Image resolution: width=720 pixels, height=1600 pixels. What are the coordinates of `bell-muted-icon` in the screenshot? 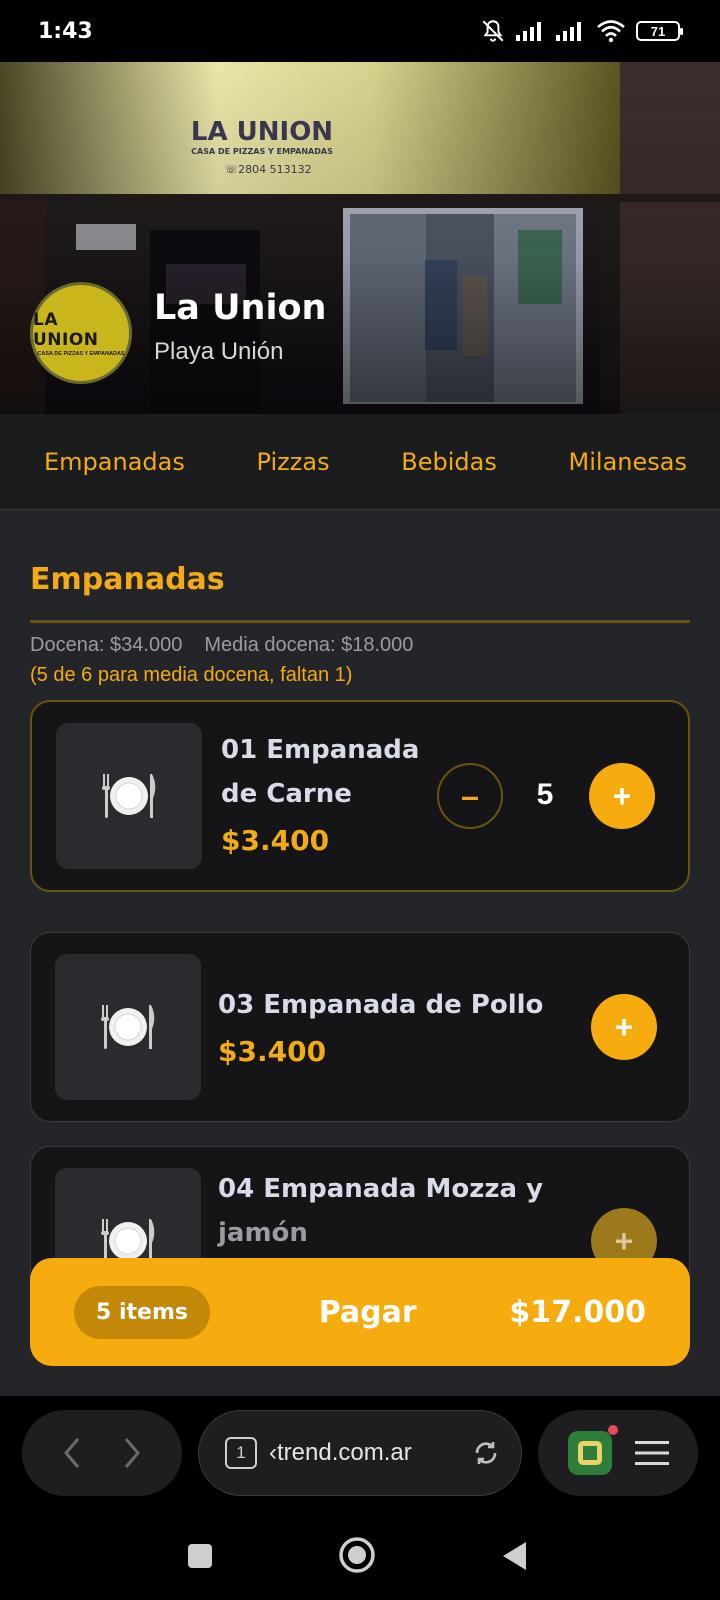 It's located at (493, 31).